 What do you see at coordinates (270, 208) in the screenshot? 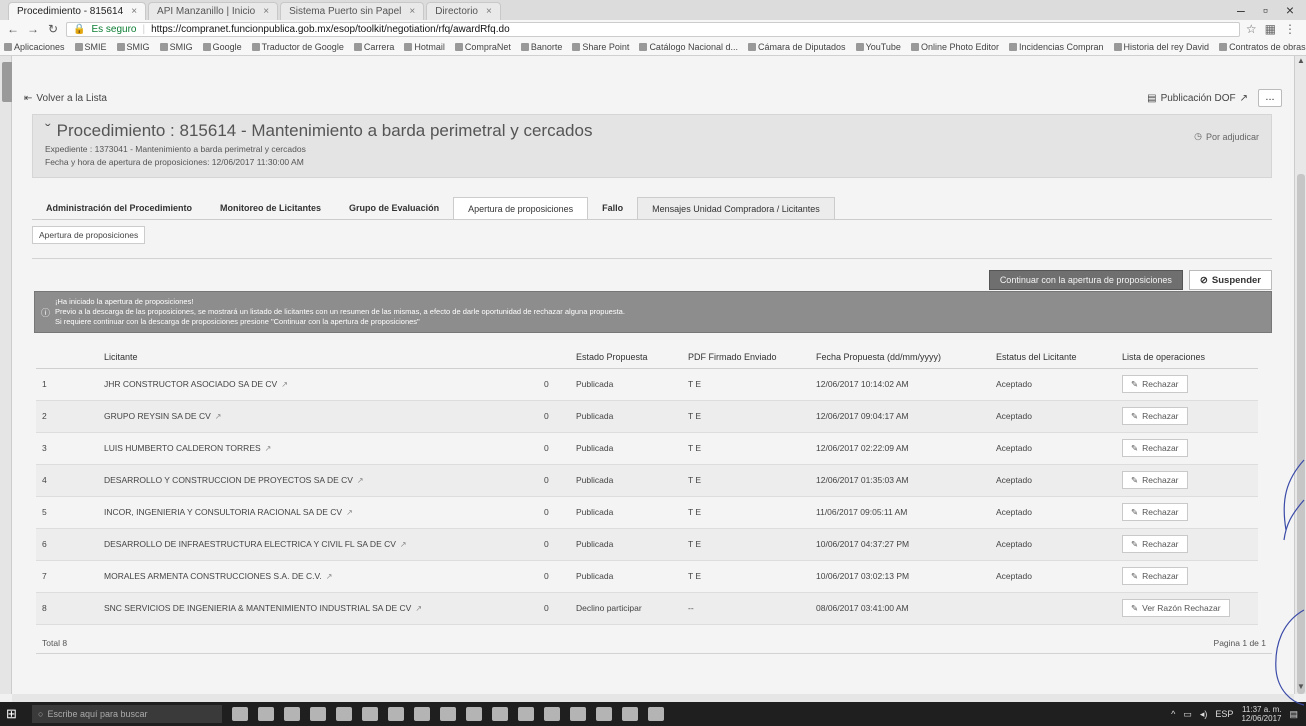
I see `tab-monitoreo: Monitoreo de Licitantes` at bounding box center [270, 208].